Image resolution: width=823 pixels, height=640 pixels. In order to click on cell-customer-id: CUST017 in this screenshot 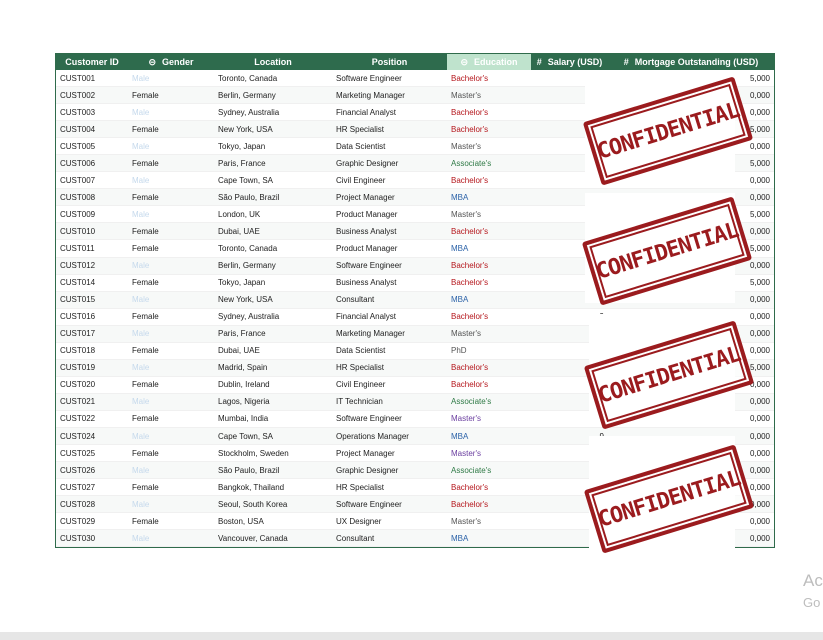, I will do `click(92, 334)`.